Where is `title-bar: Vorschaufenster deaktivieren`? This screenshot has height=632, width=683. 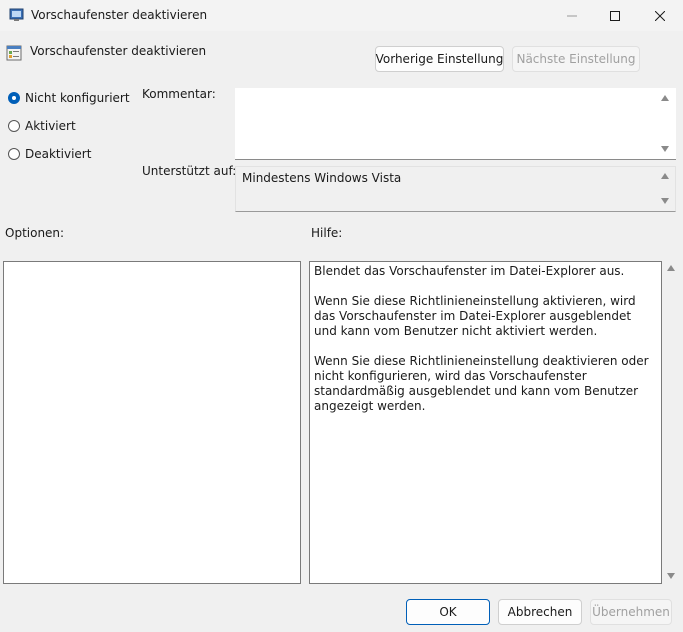 title-bar: Vorschaufenster deaktivieren is located at coordinates (341, 15).